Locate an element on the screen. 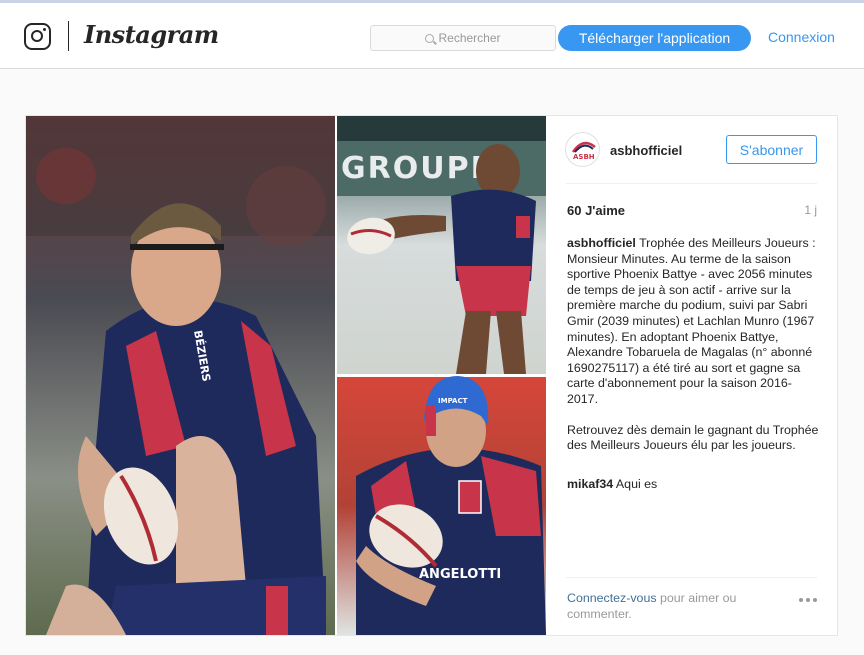 This screenshot has height=655, width=864. camera-lens is located at coordinates (37, 36).